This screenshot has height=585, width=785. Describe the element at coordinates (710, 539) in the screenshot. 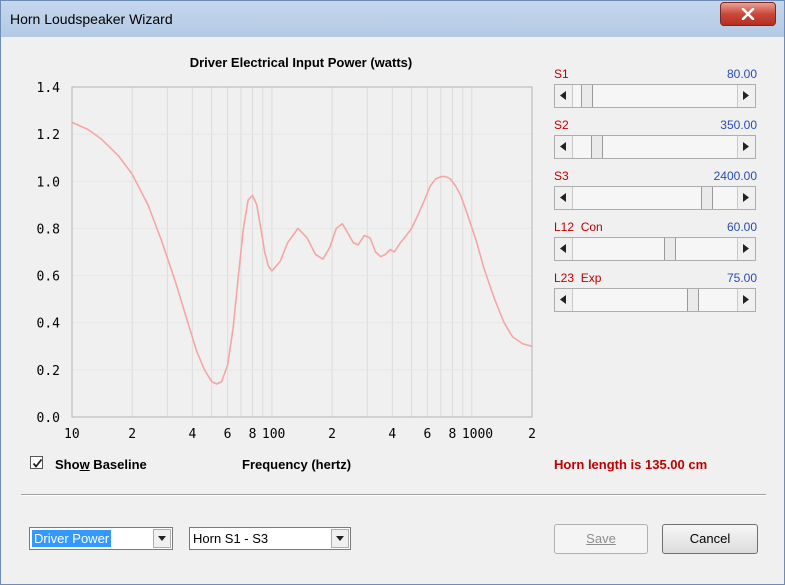

I see `cancel-button: Cancel` at that location.